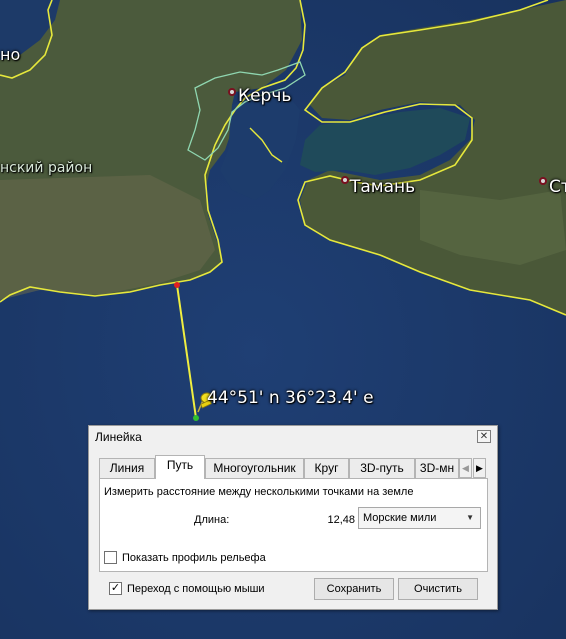 This screenshot has width=566, height=639. I want to click on kerch-city-dot, so click(232, 92).